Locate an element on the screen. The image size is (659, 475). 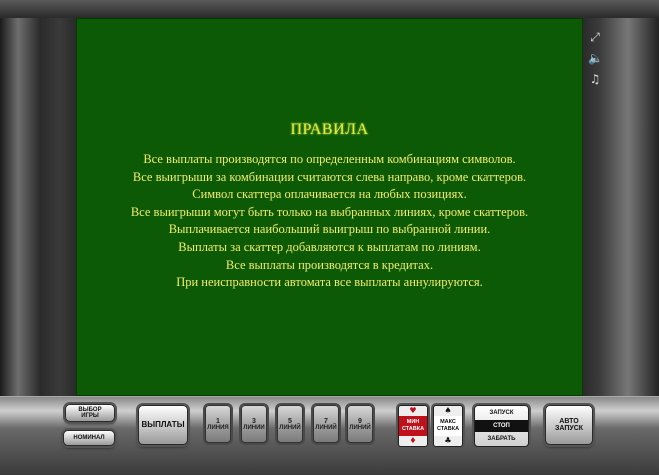
start-button: ЗАПУСК is located at coordinates (501, 413).